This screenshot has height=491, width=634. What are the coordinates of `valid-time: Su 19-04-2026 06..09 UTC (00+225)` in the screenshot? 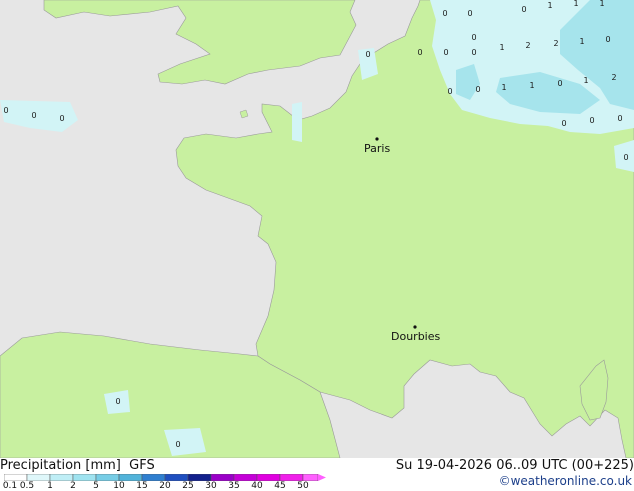 It's located at (514, 465).